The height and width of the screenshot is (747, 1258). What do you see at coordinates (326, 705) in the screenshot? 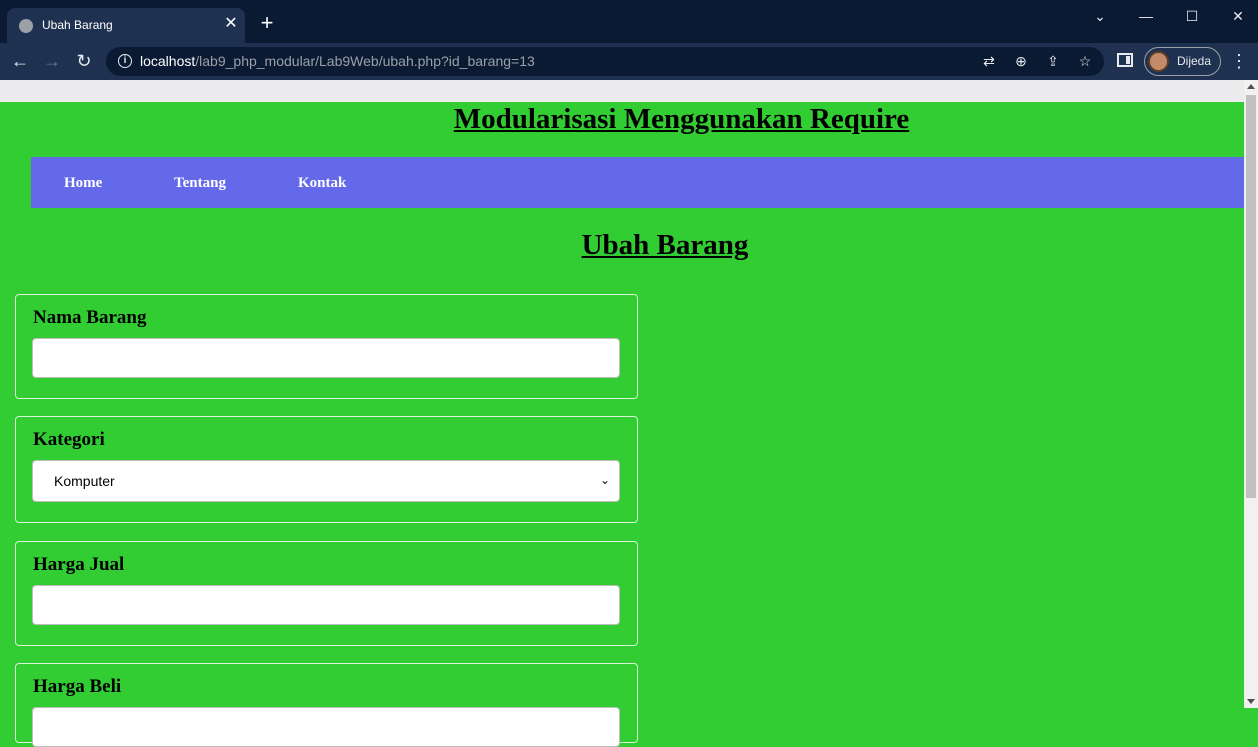
I see `field-group-harga-beli: Harga Beli` at bounding box center [326, 705].